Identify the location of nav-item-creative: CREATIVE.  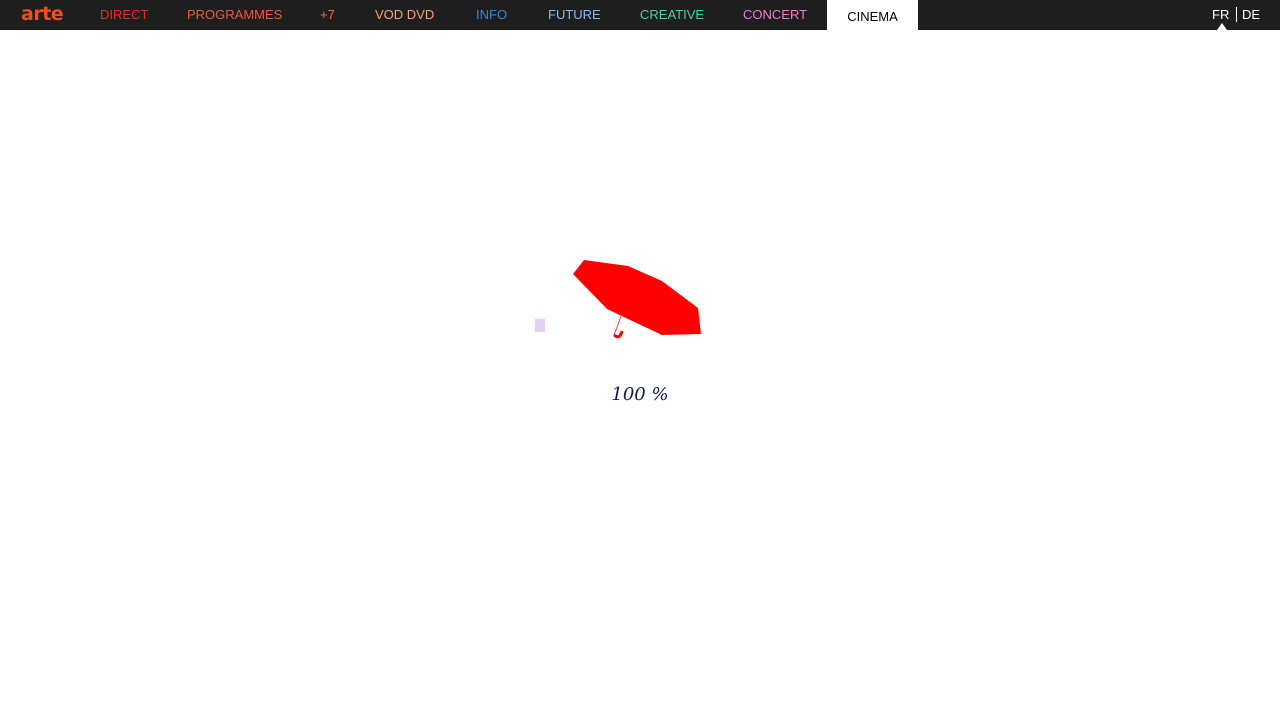
(672, 14).